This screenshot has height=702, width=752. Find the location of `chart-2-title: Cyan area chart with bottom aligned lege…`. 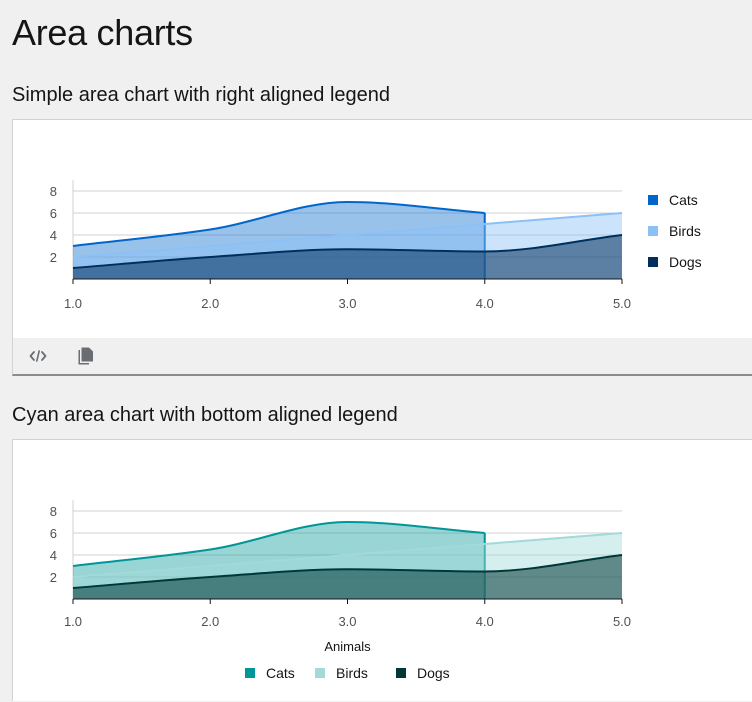

chart-2-title: Cyan area chart with bottom aligned lege… is located at coordinates (205, 415).